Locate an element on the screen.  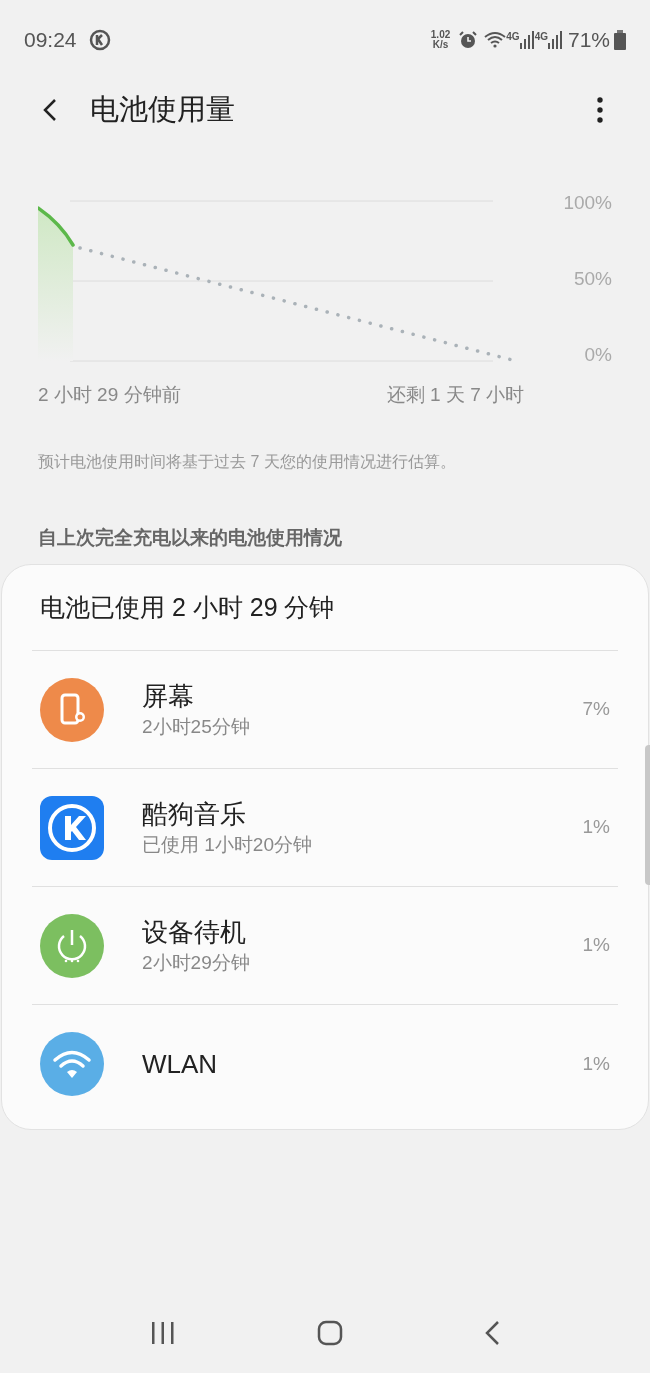
speed-value: 1.02 is located at coordinates (440, 35).